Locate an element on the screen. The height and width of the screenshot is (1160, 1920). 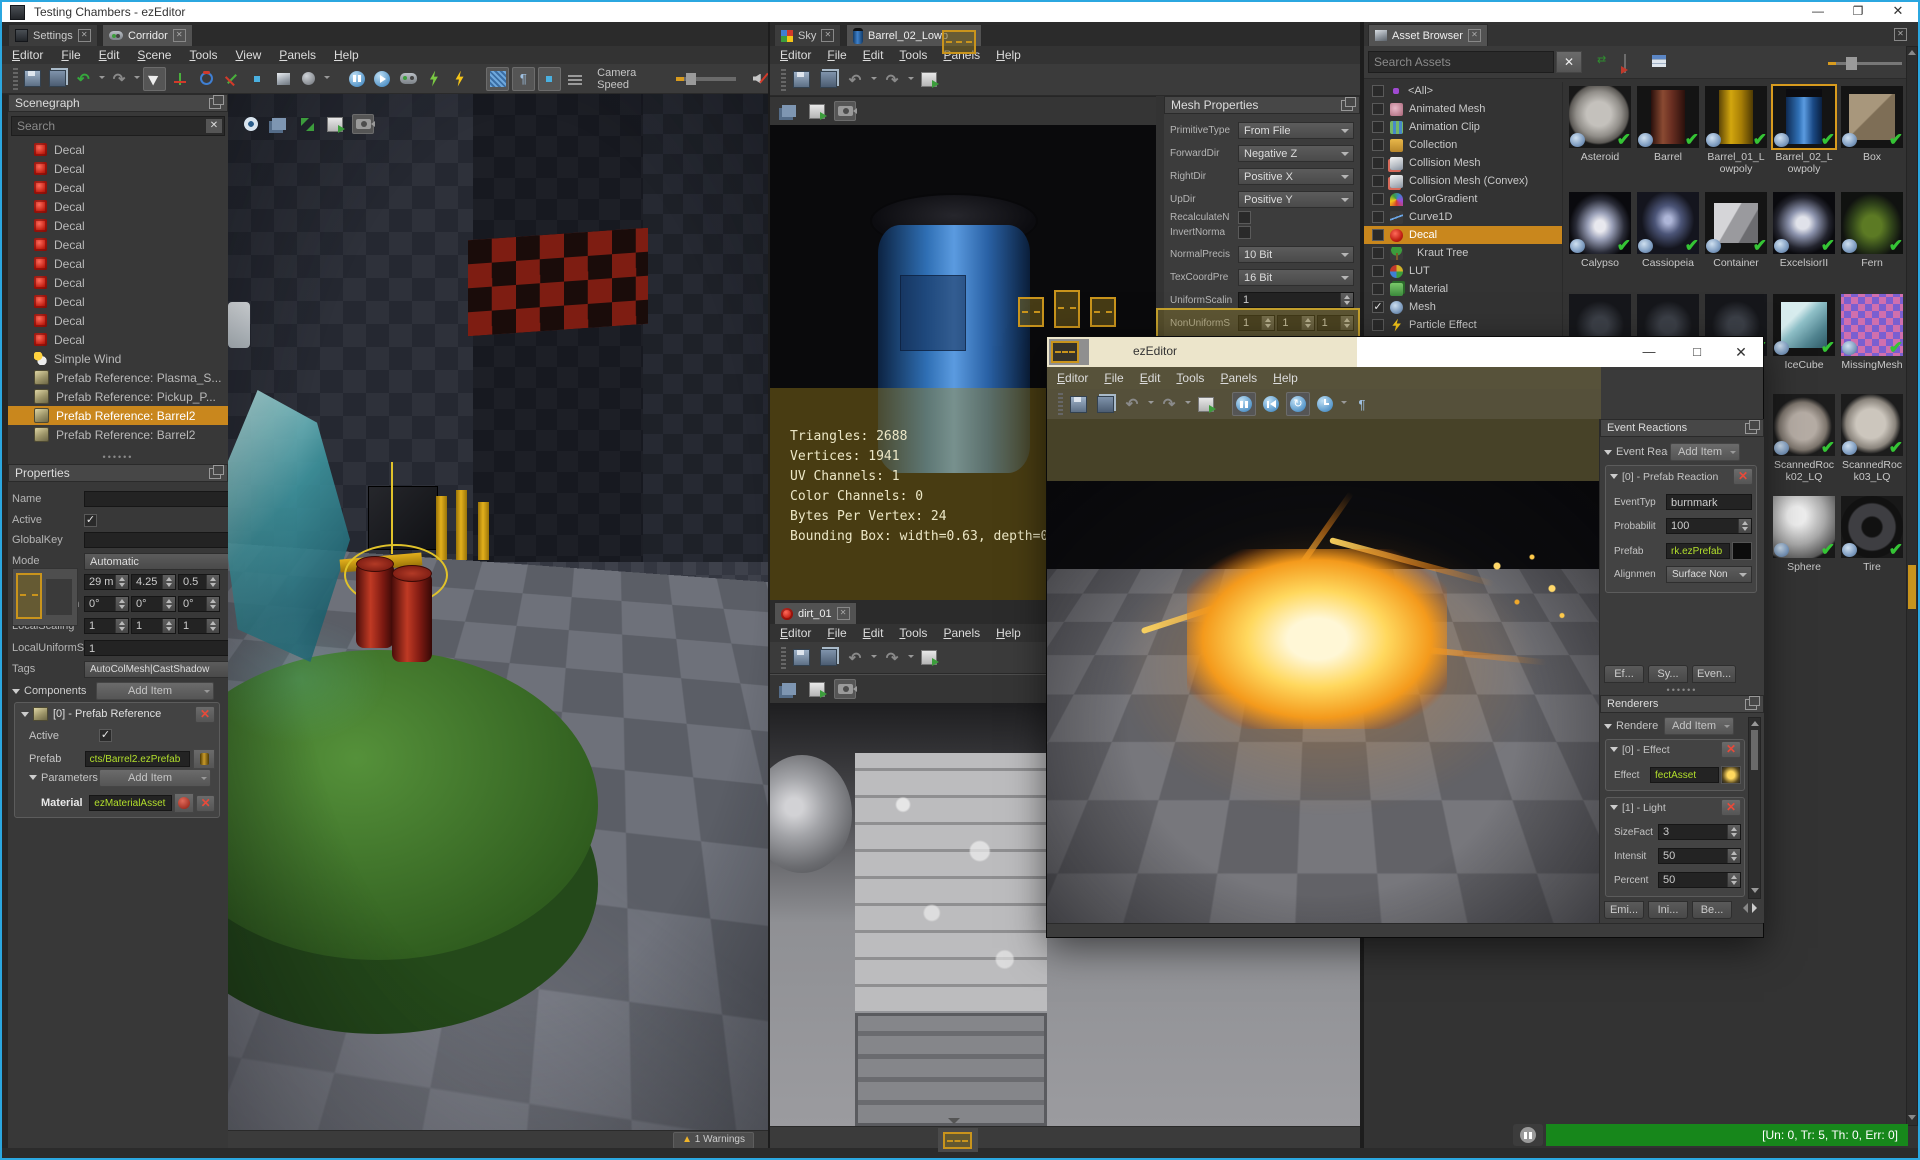
reaction-prefab-field: rk.ezPrefab is located at coordinates (1698, 551).